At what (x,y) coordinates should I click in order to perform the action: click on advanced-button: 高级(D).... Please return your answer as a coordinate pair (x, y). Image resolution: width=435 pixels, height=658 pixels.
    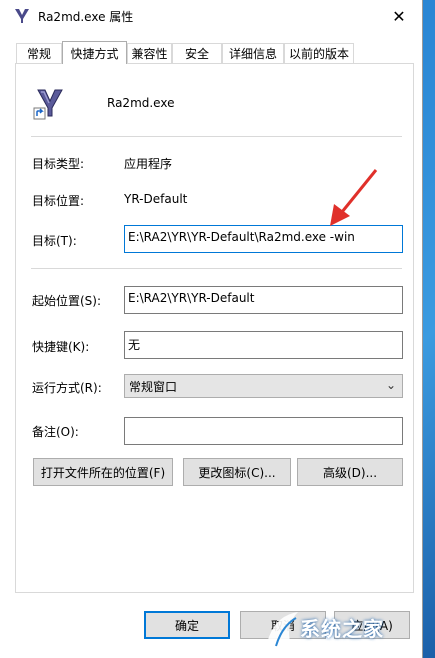
    Looking at the image, I should click on (350, 472).